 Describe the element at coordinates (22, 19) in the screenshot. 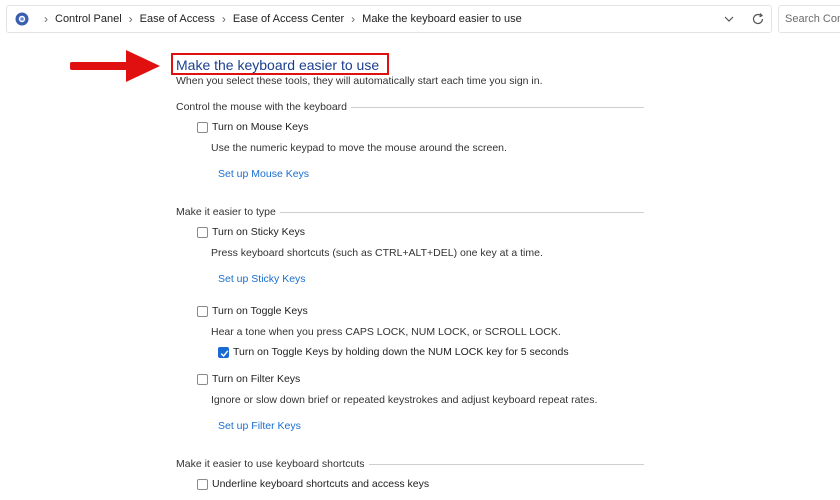

I see `control-panel-icon` at that location.